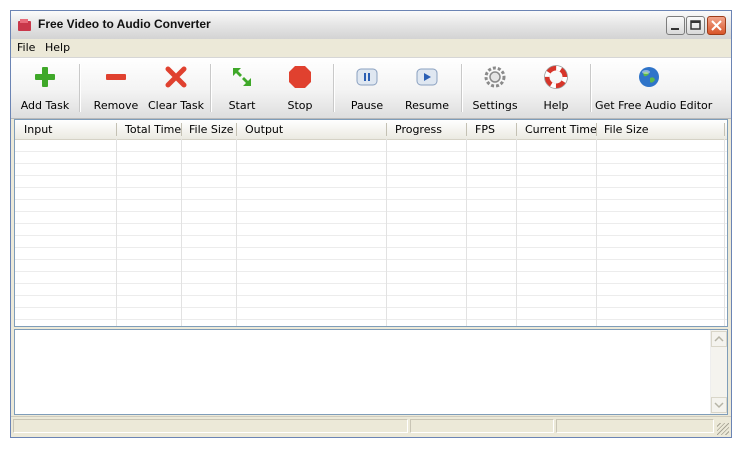 Image resolution: width=745 pixels, height=451 pixels. I want to click on get-free-audio-editor-label: Get Free Audio Editor, so click(654, 105).